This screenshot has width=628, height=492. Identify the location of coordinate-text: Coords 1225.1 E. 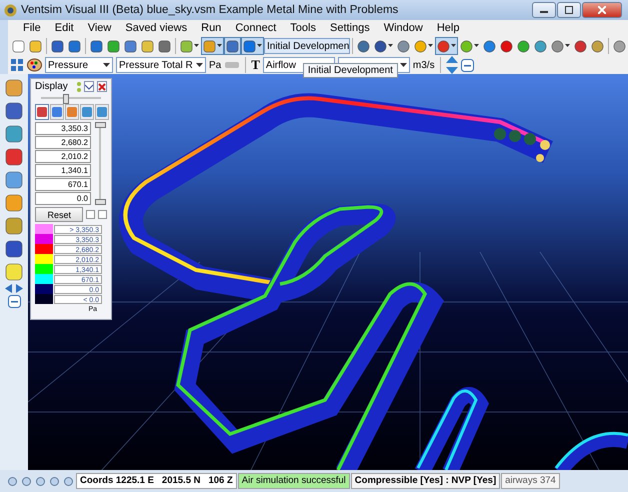
(117, 481).